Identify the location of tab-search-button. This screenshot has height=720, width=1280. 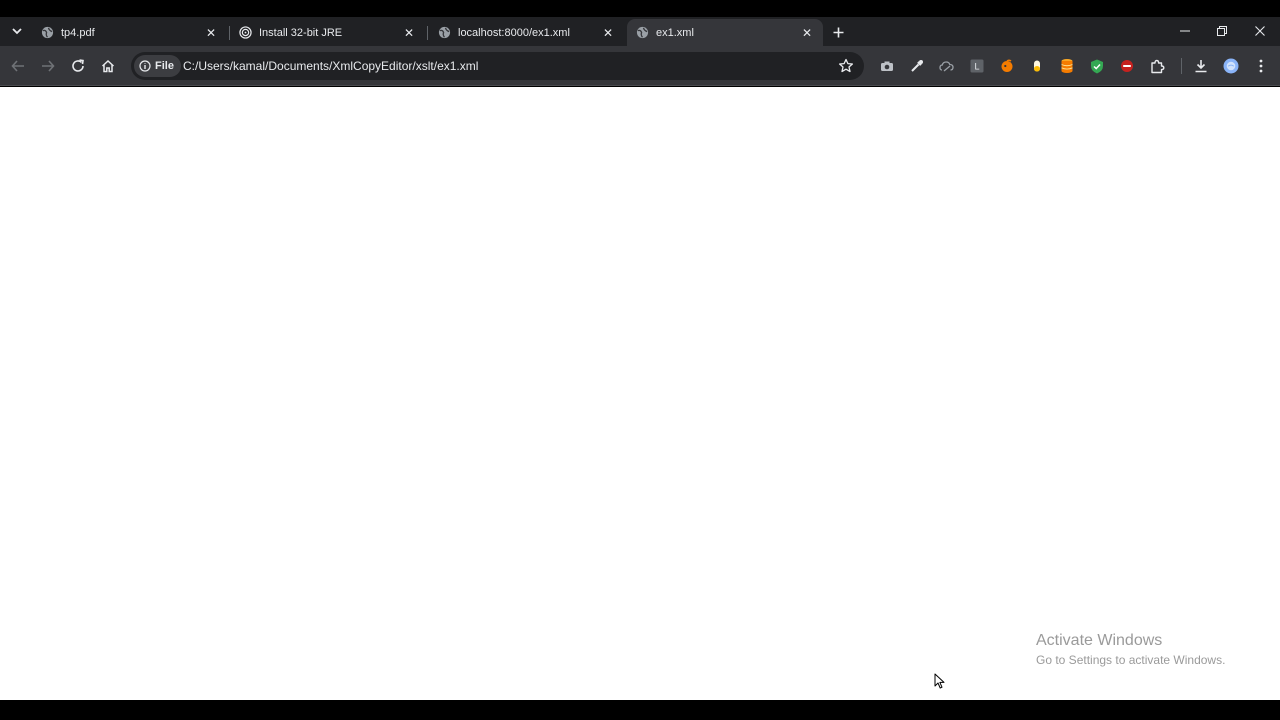
(17, 31).